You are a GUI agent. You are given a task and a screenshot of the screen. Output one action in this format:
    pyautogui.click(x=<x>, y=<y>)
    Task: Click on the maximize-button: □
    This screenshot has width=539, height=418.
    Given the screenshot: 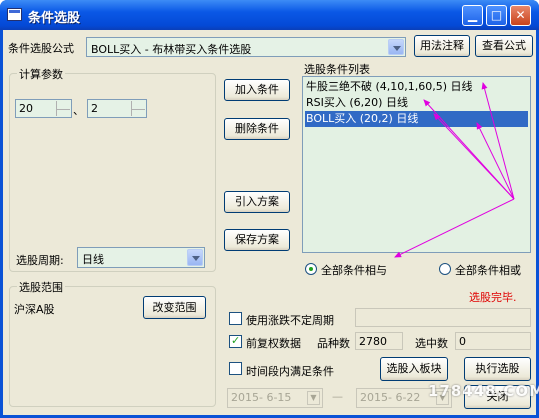 What is the action you would take?
    pyautogui.click(x=496, y=15)
    